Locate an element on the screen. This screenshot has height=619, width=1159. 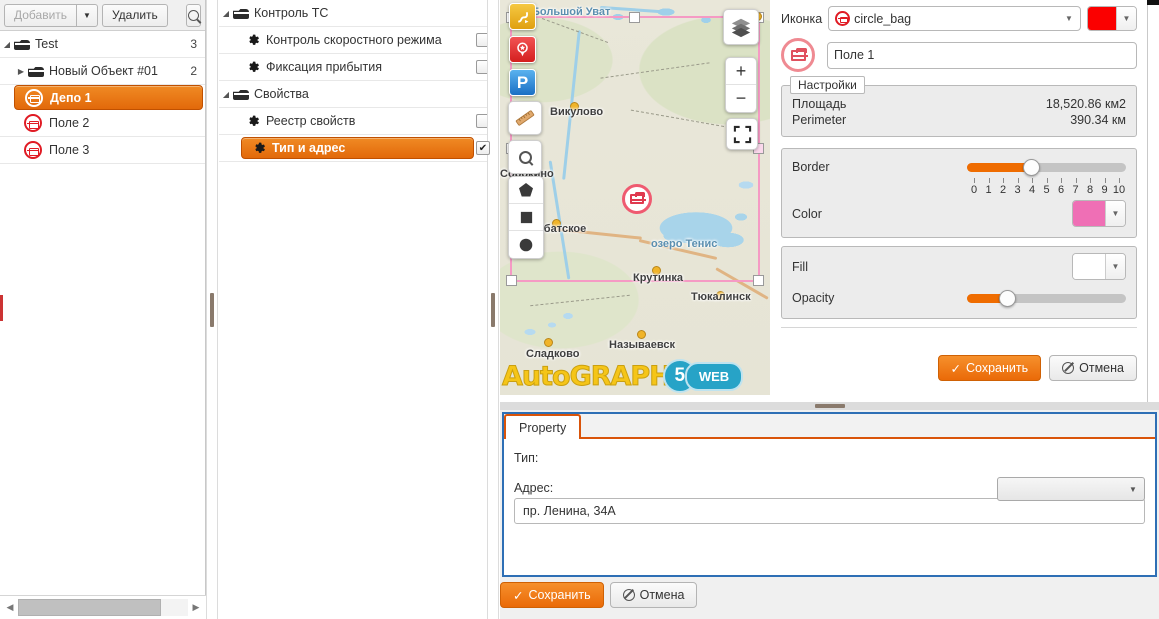
logo-suffix: WEB is located at coordinates (714, 376).